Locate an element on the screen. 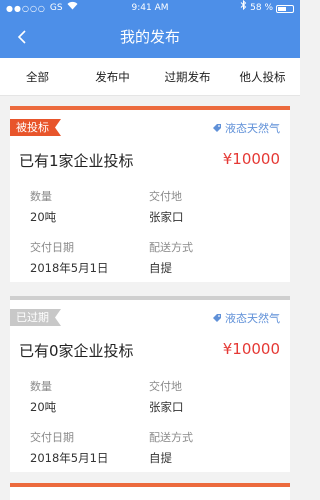  bluetooth-icon is located at coordinates (243, 8).